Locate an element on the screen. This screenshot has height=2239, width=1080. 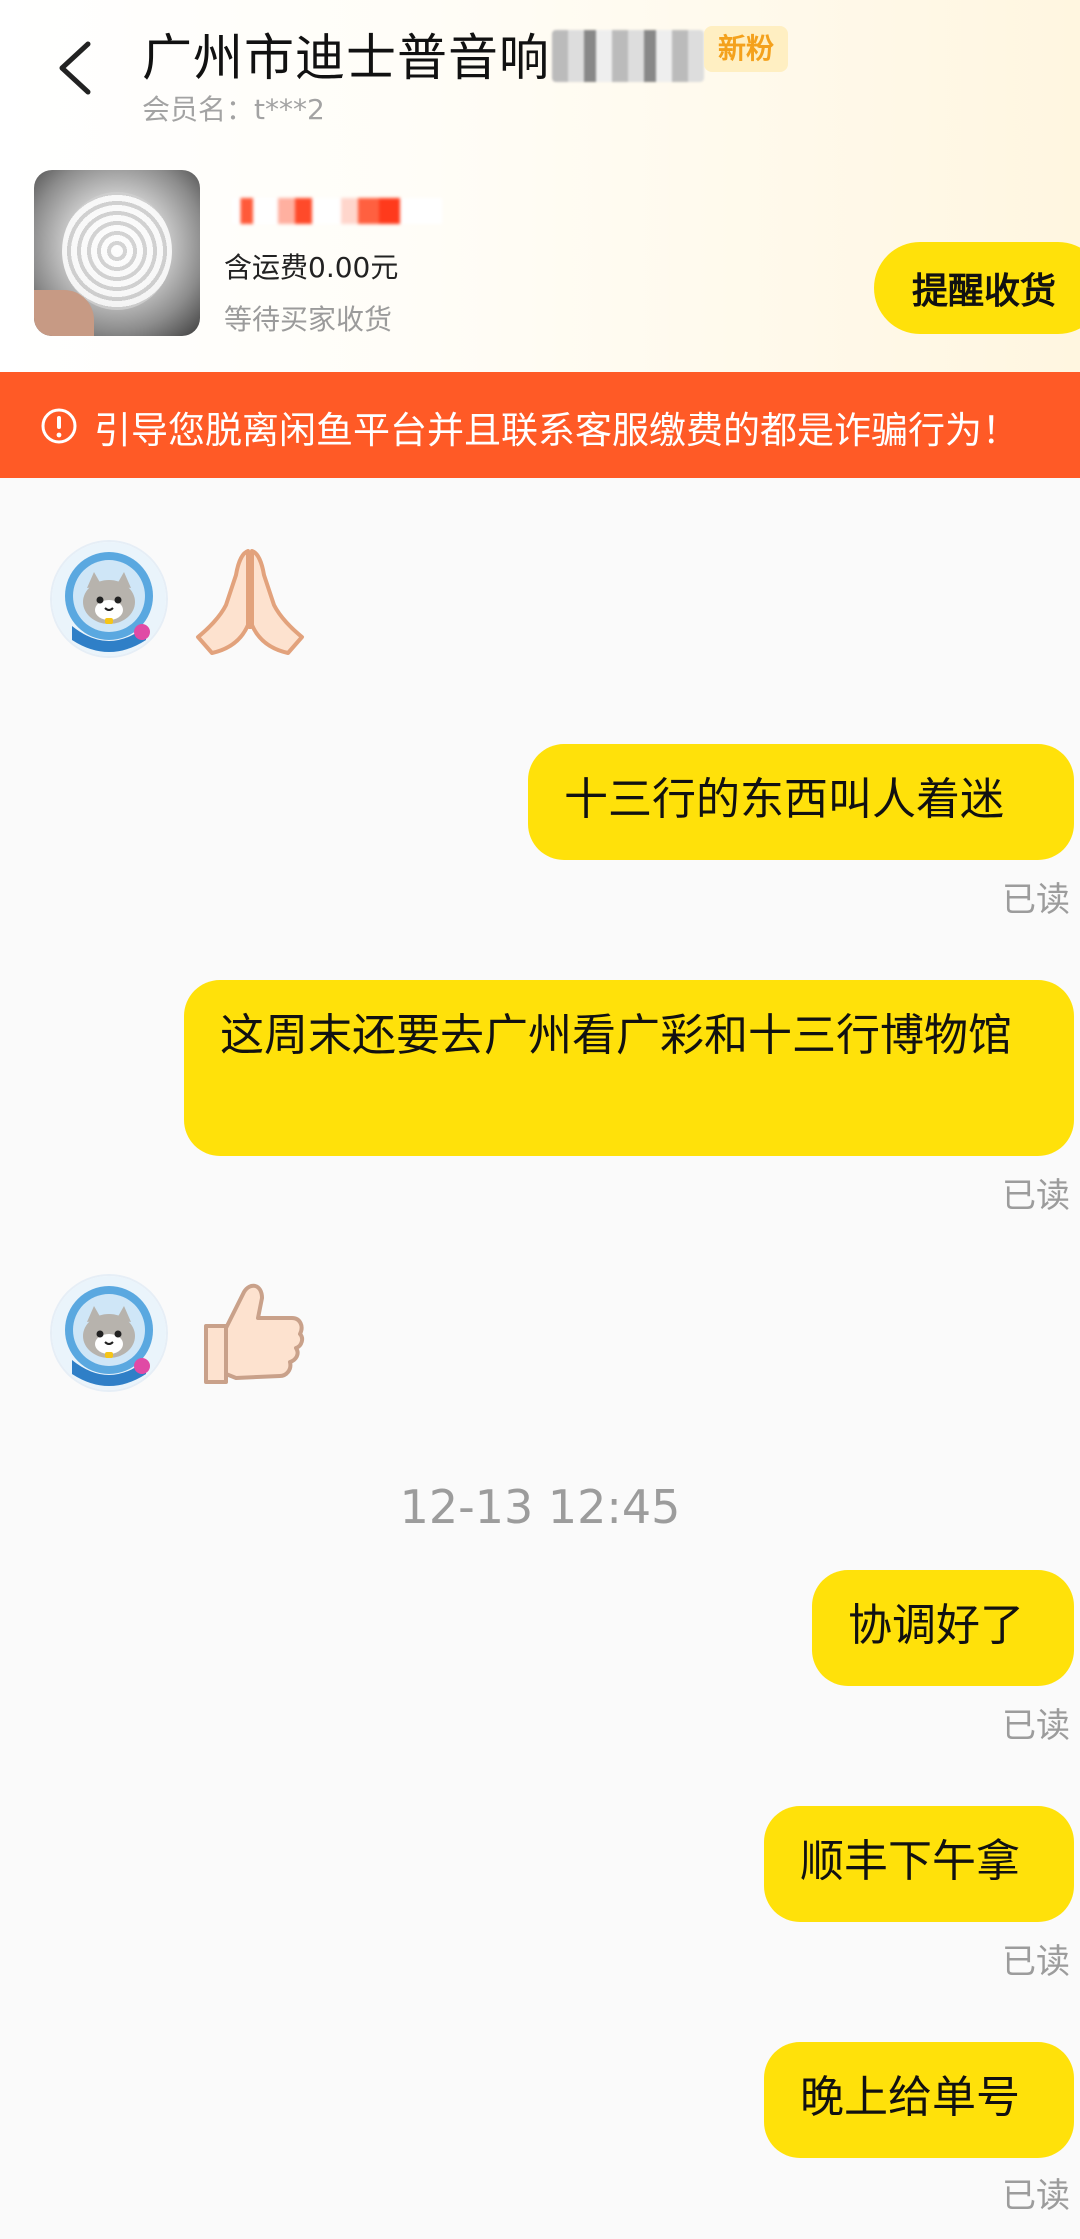
remind-receipt-button: 提醒收货 is located at coordinates (977, 288).